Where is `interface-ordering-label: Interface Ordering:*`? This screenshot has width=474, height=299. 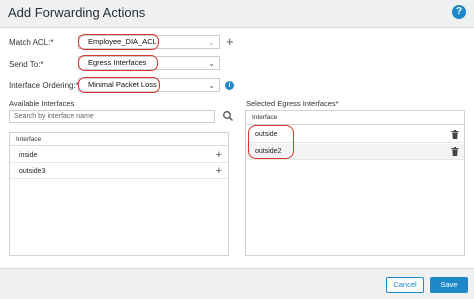
interface-ordering-label: Interface Ordering:* is located at coordinates (44, 85).